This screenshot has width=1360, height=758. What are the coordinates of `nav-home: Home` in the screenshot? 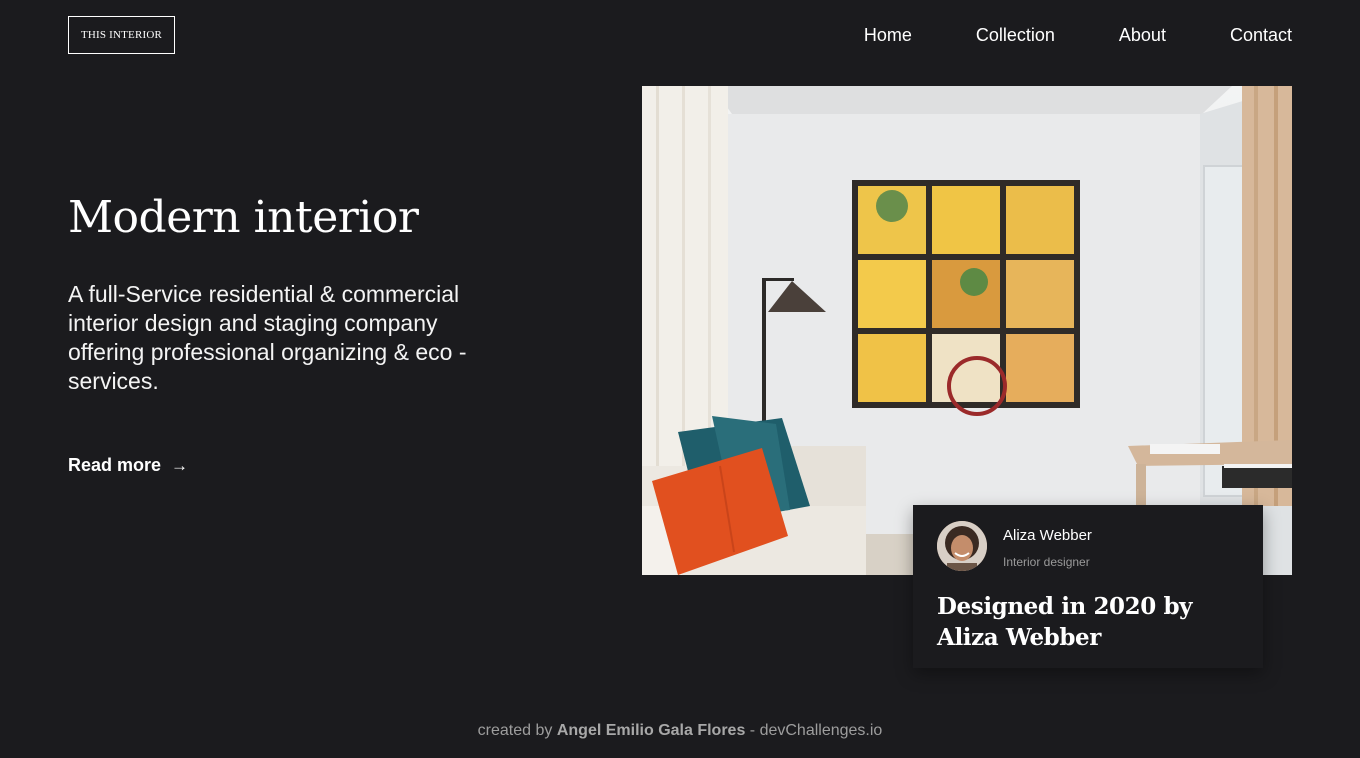 It's located at (888, 35).